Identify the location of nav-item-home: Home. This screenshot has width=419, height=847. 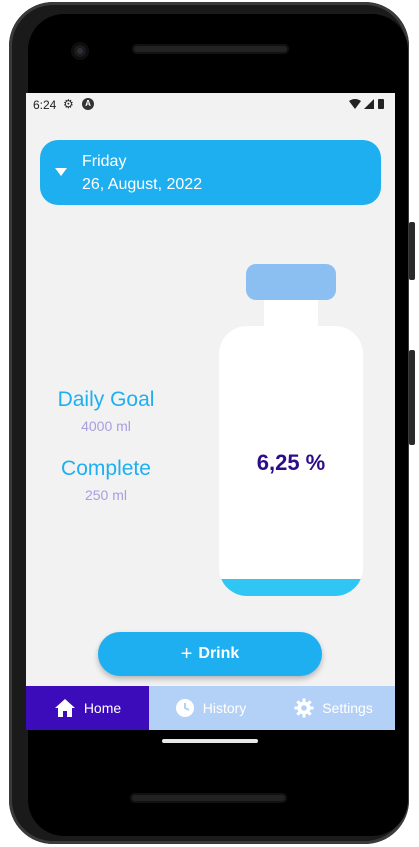
(87, 708).